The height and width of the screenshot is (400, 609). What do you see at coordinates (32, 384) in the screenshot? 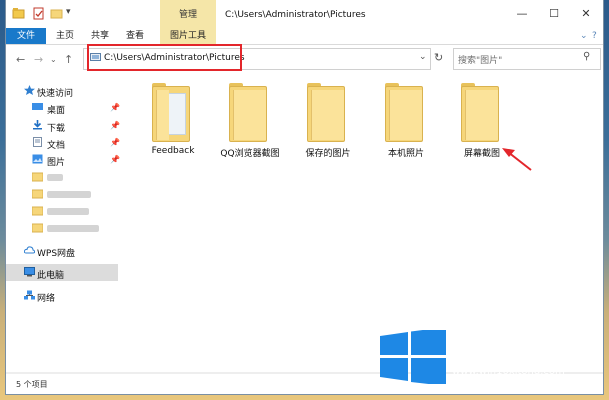
I see `status-item-count: 5 个项目` at bounding box center [32, 384].